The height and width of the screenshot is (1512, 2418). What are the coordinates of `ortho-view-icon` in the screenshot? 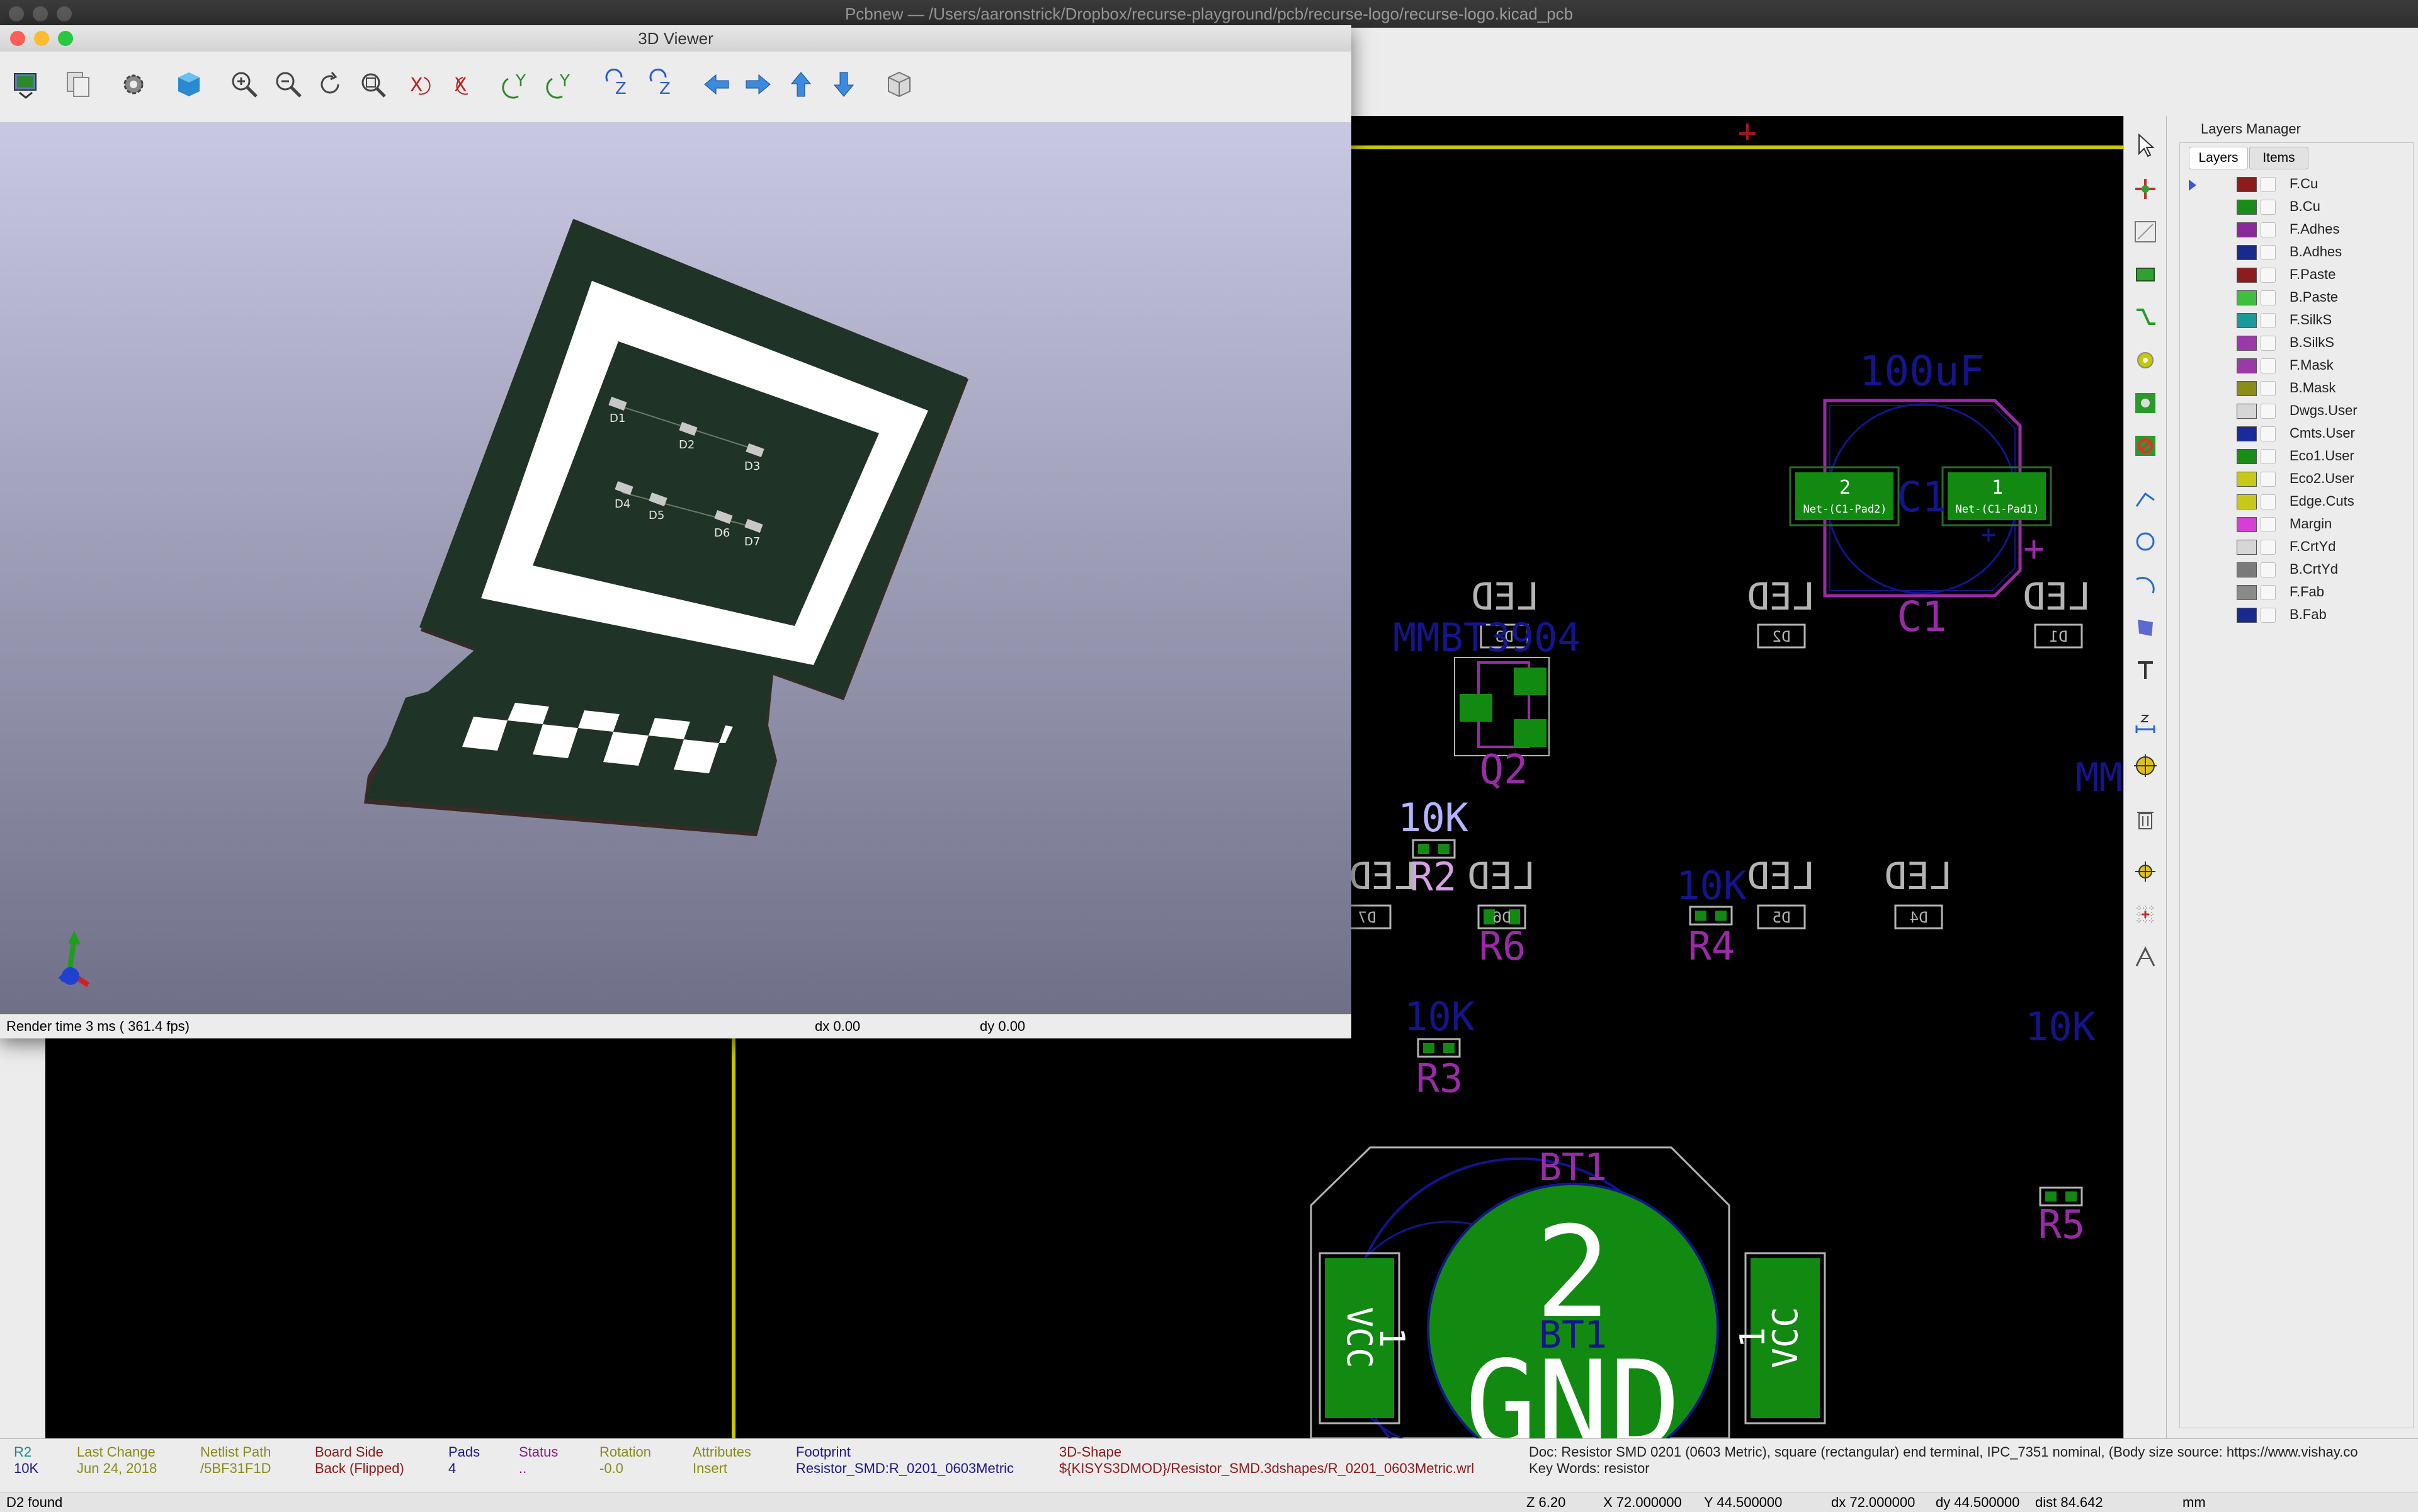 It's located at (899, 85).